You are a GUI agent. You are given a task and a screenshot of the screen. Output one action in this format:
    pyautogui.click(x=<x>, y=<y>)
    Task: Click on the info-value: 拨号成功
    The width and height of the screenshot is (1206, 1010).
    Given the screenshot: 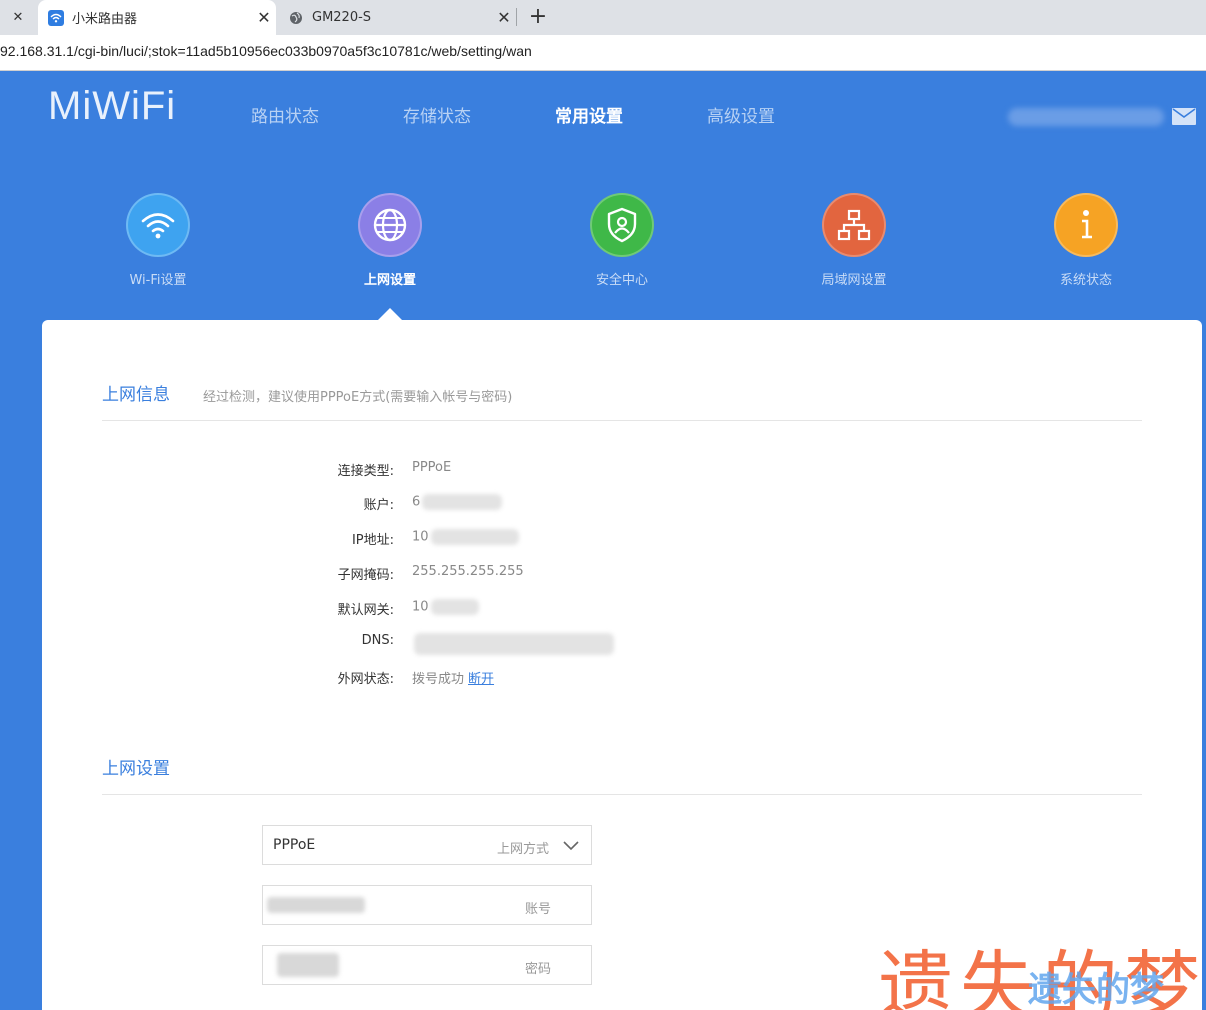 What is the action you would take?
    pyautogui.click(x=438, y=679)
    